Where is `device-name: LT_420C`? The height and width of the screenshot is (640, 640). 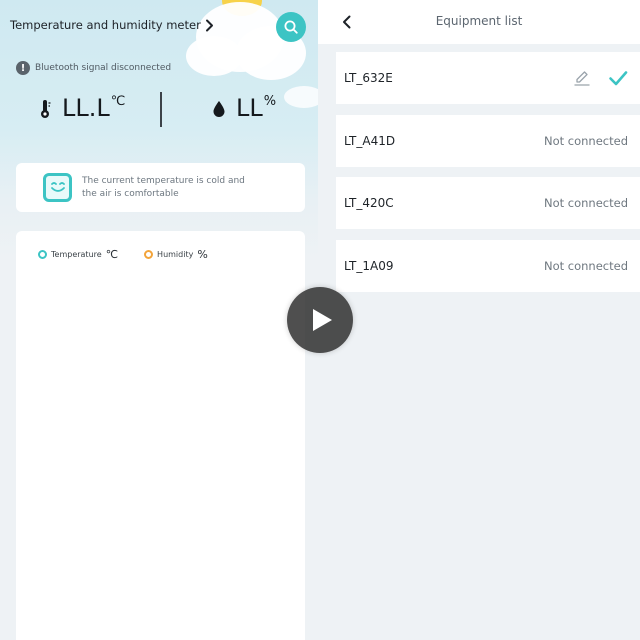
device-name: LT_420C is located at coordinates (369, 203).